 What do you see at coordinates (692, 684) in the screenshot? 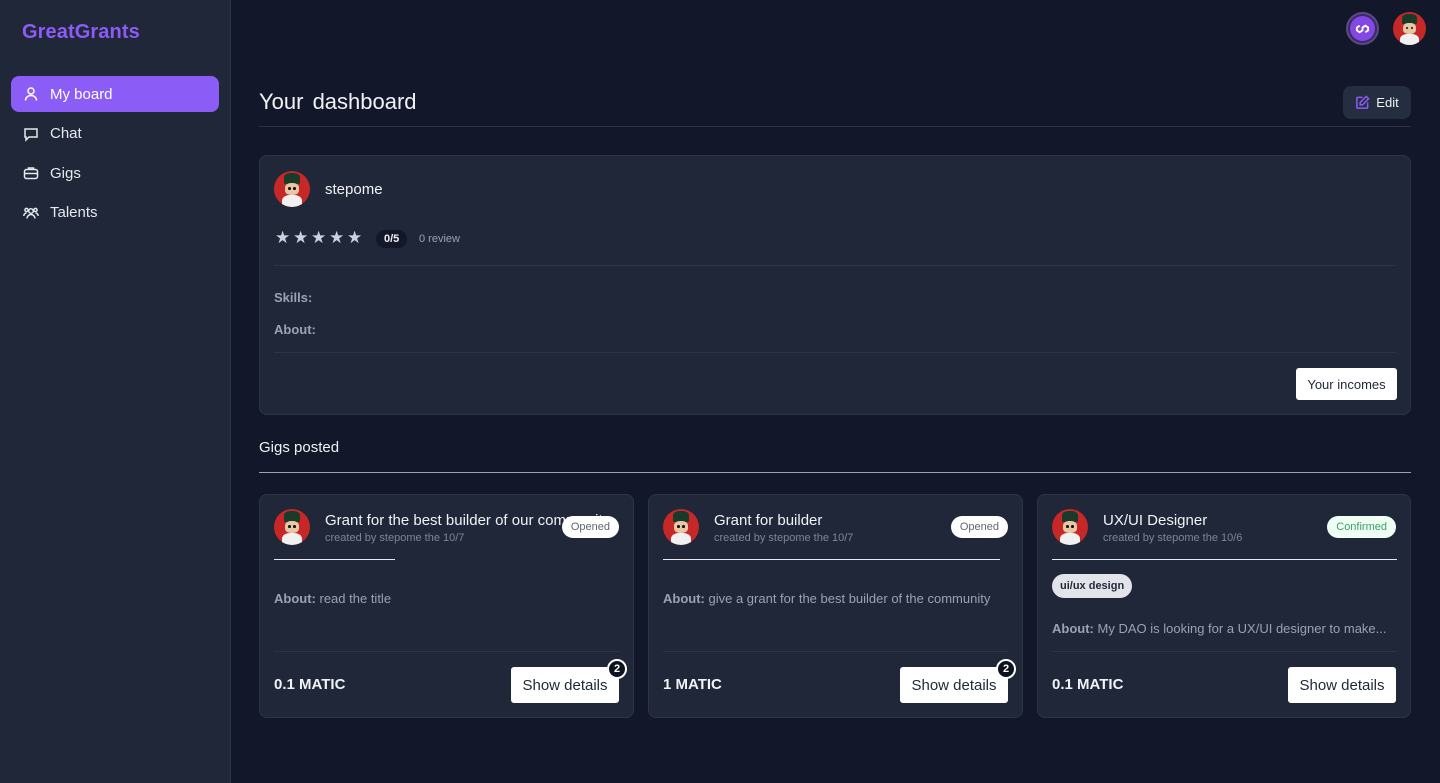
I see `gig-price: 1 MATIC` at bounding box center [692, 684].